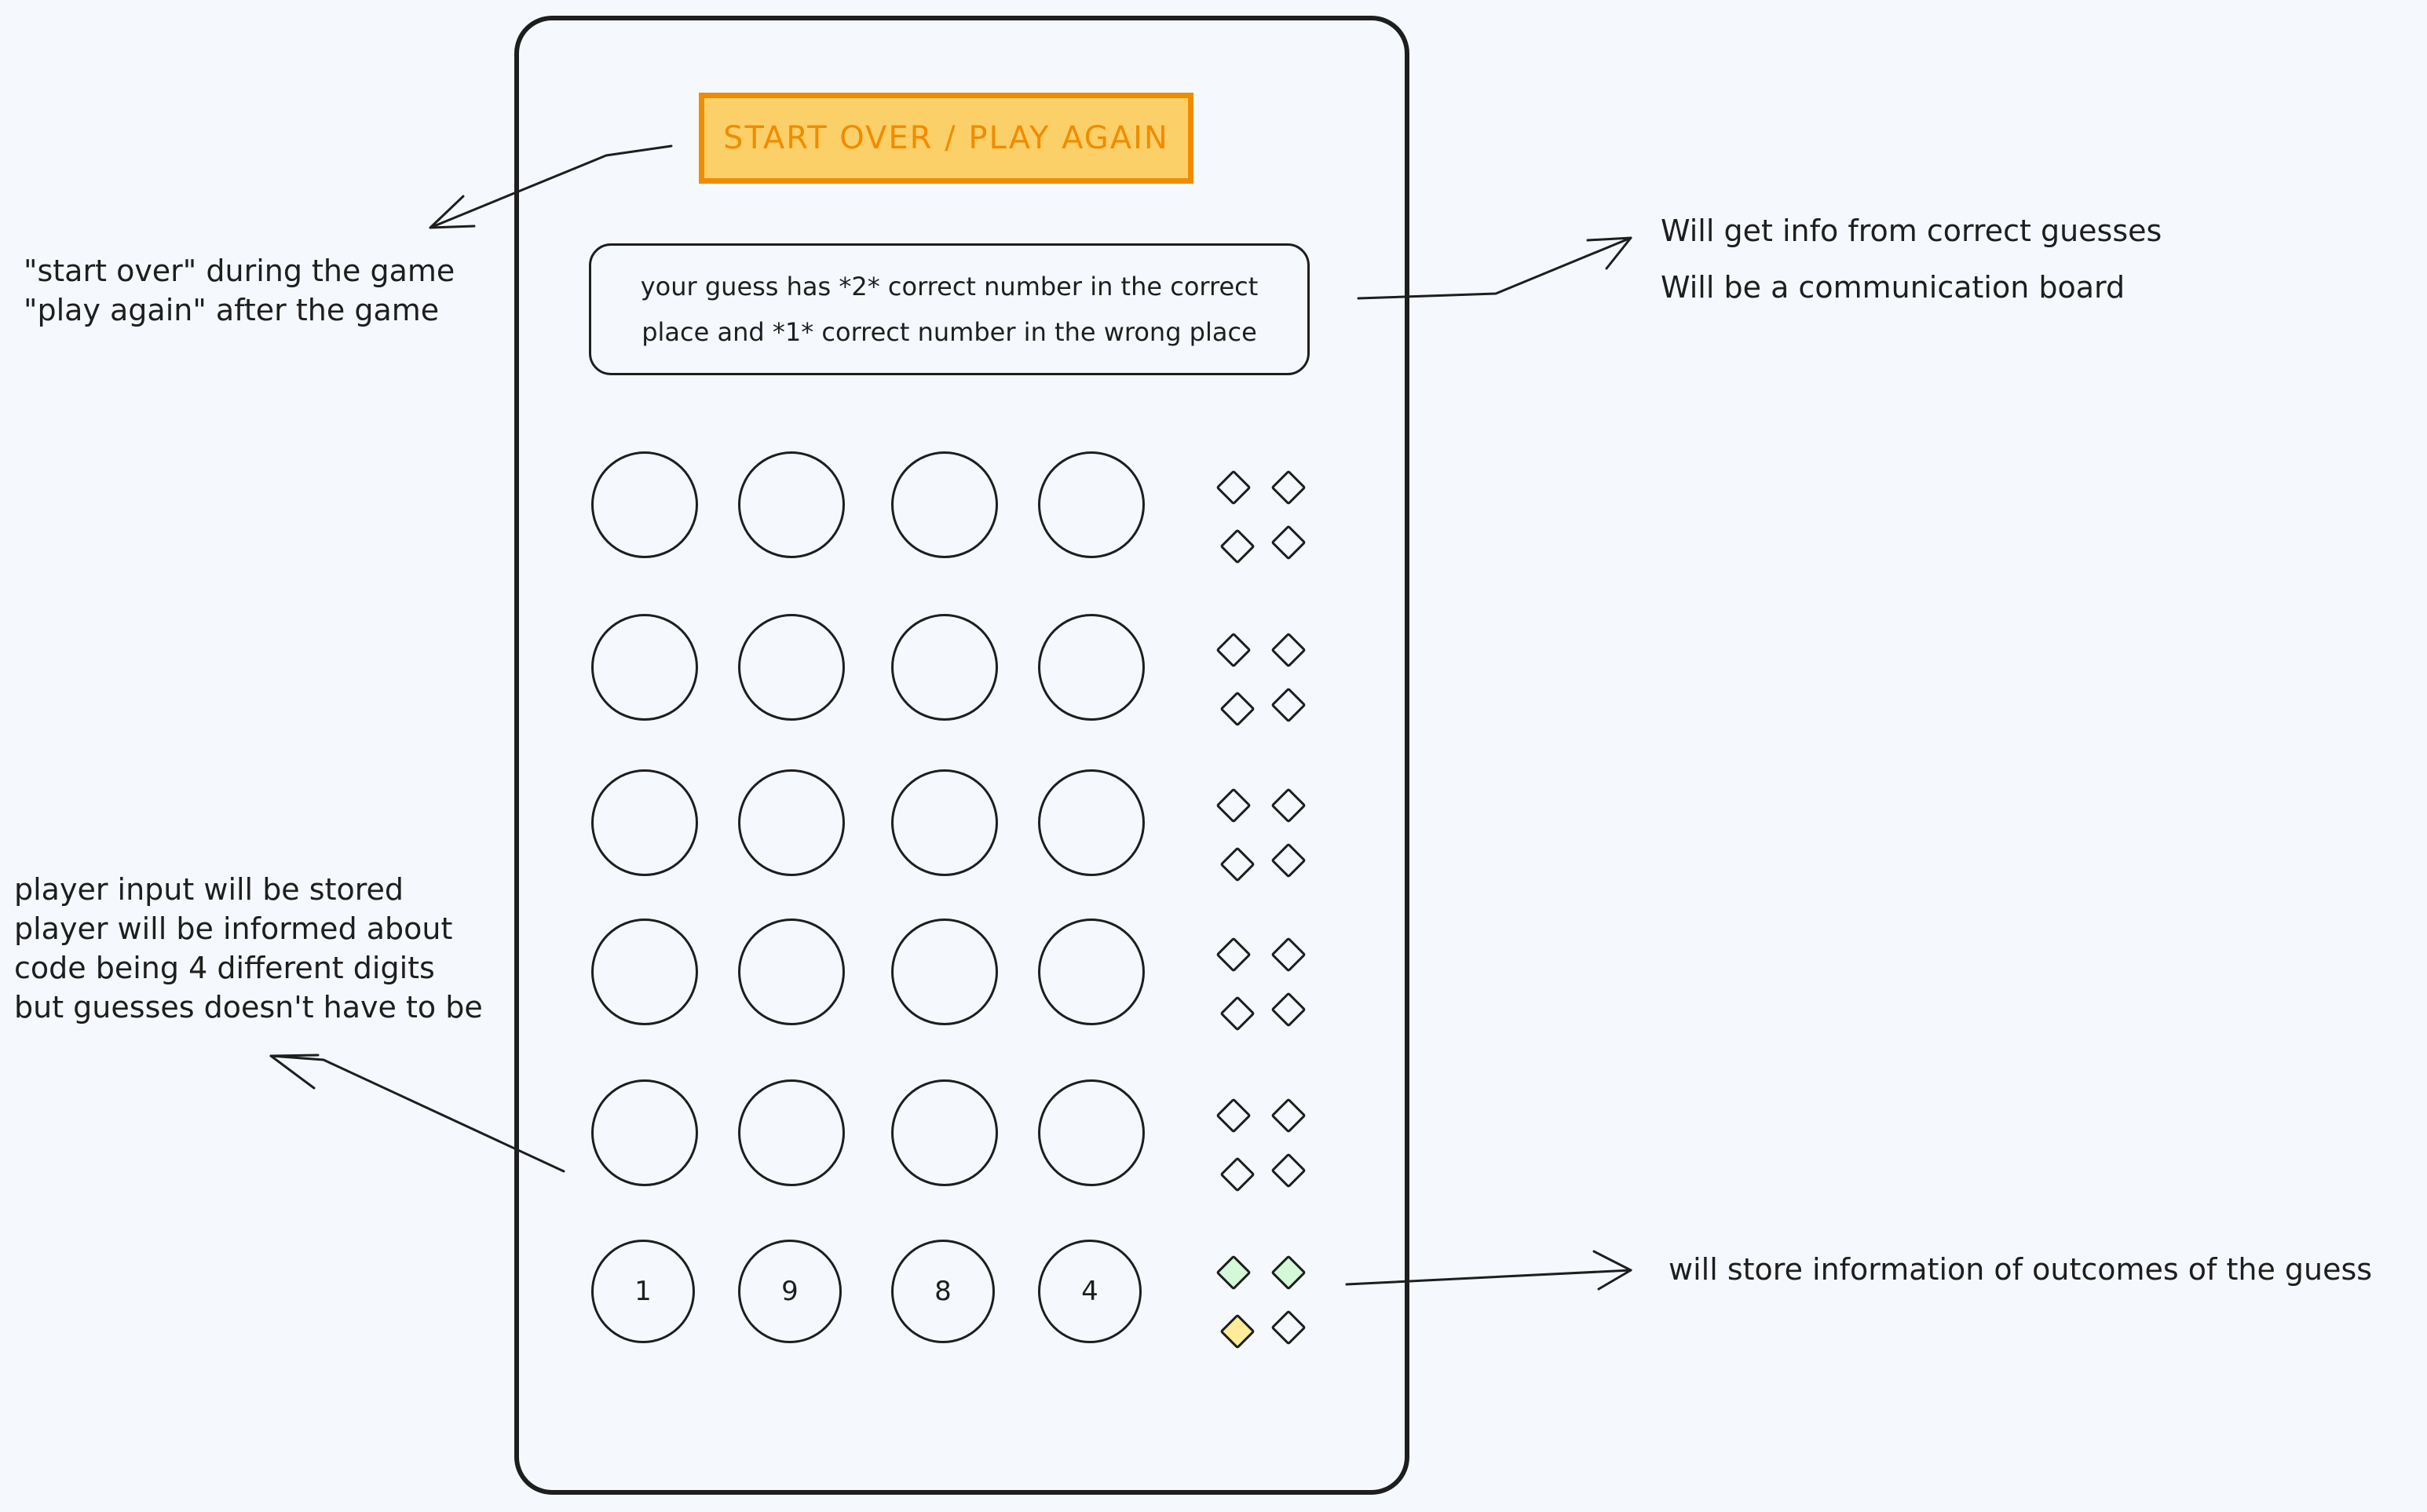  Describe the element at coordinates (1911, 231) in the screenshot. I see `note-line: Will get info from correct guesses` at that location.